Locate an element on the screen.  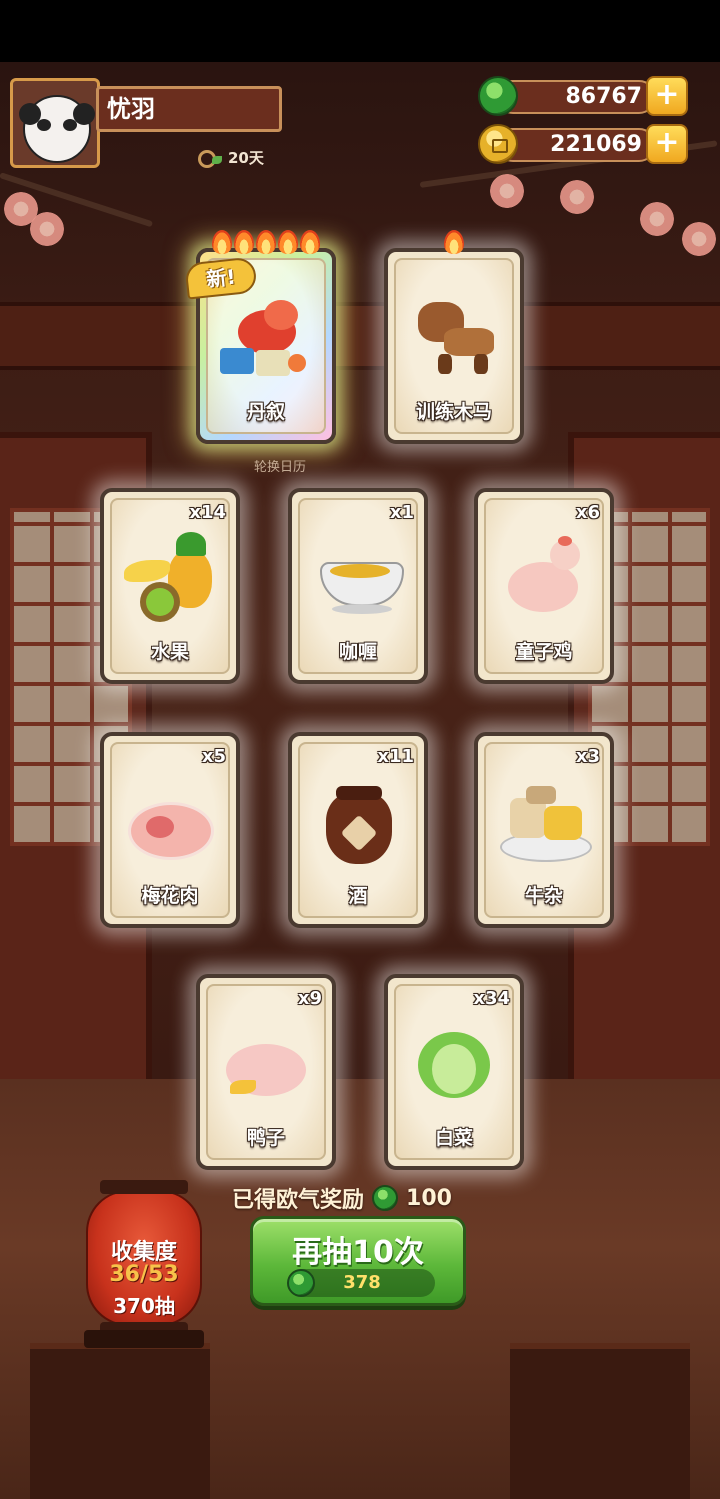
collection-draws: 370抽 is located at coordinates (144, 1306).